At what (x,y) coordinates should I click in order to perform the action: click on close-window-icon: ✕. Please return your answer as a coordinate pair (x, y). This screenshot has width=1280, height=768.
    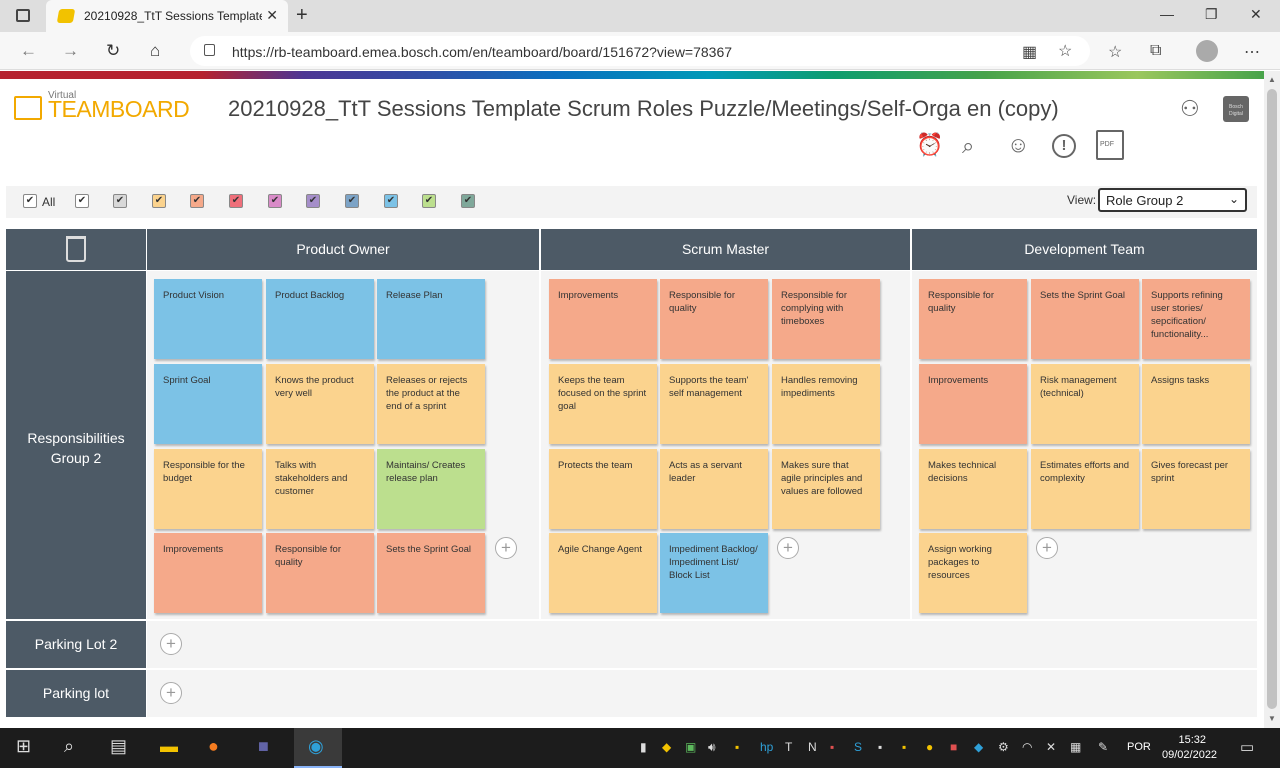
    Looking at the image, I should click on (1256, 14).